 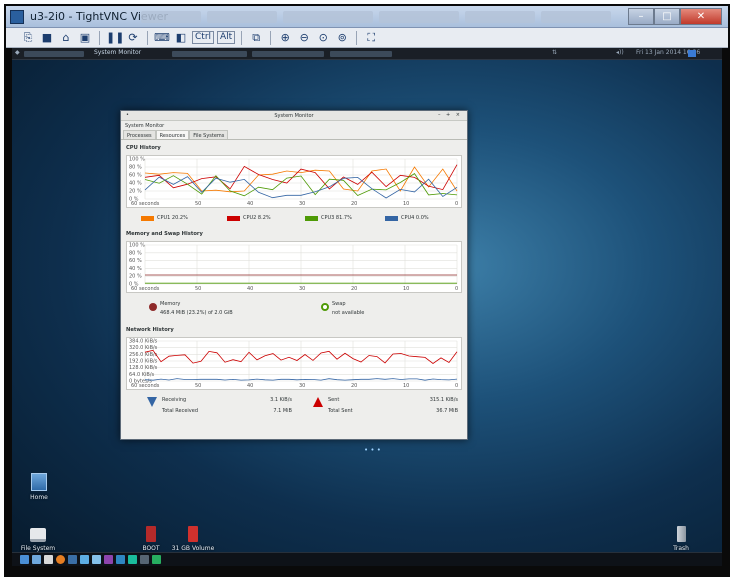 What do you see at coordinates (367, 559) in the screenshot?
I see `remote-bottom-panel` at bounding box center [367, 559].